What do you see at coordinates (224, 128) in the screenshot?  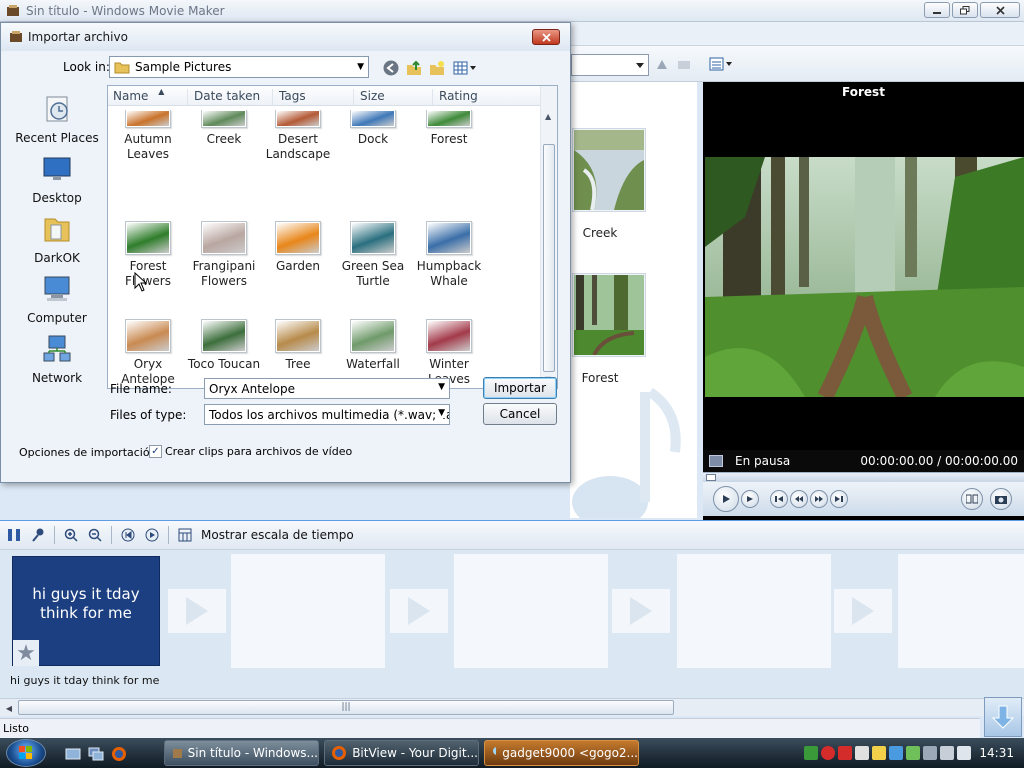 I see `file-item: Creek` at bounding box center [224, 128].